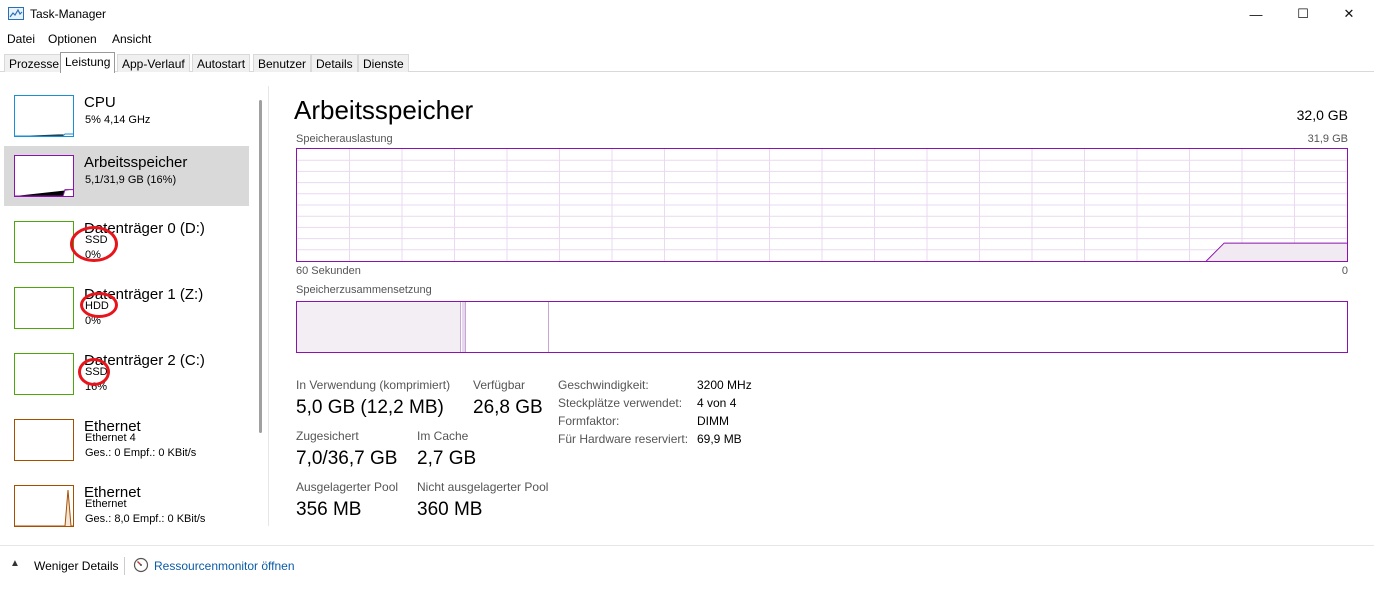 This screenshot has height=589, width=1374. I want to click on stat-in-use-value: 5,0 GB (12,2 MB), so click(370, 407).